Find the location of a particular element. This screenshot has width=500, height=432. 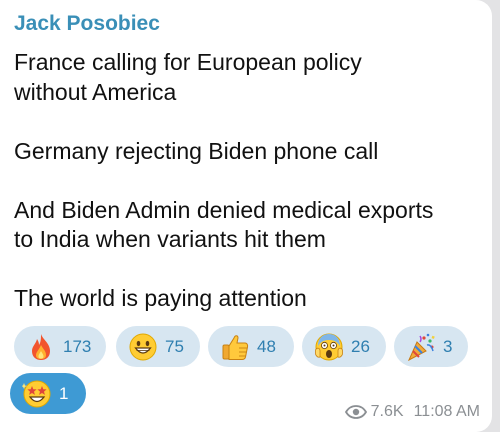

screaming-face-icon is located at coordinates (329, 346).